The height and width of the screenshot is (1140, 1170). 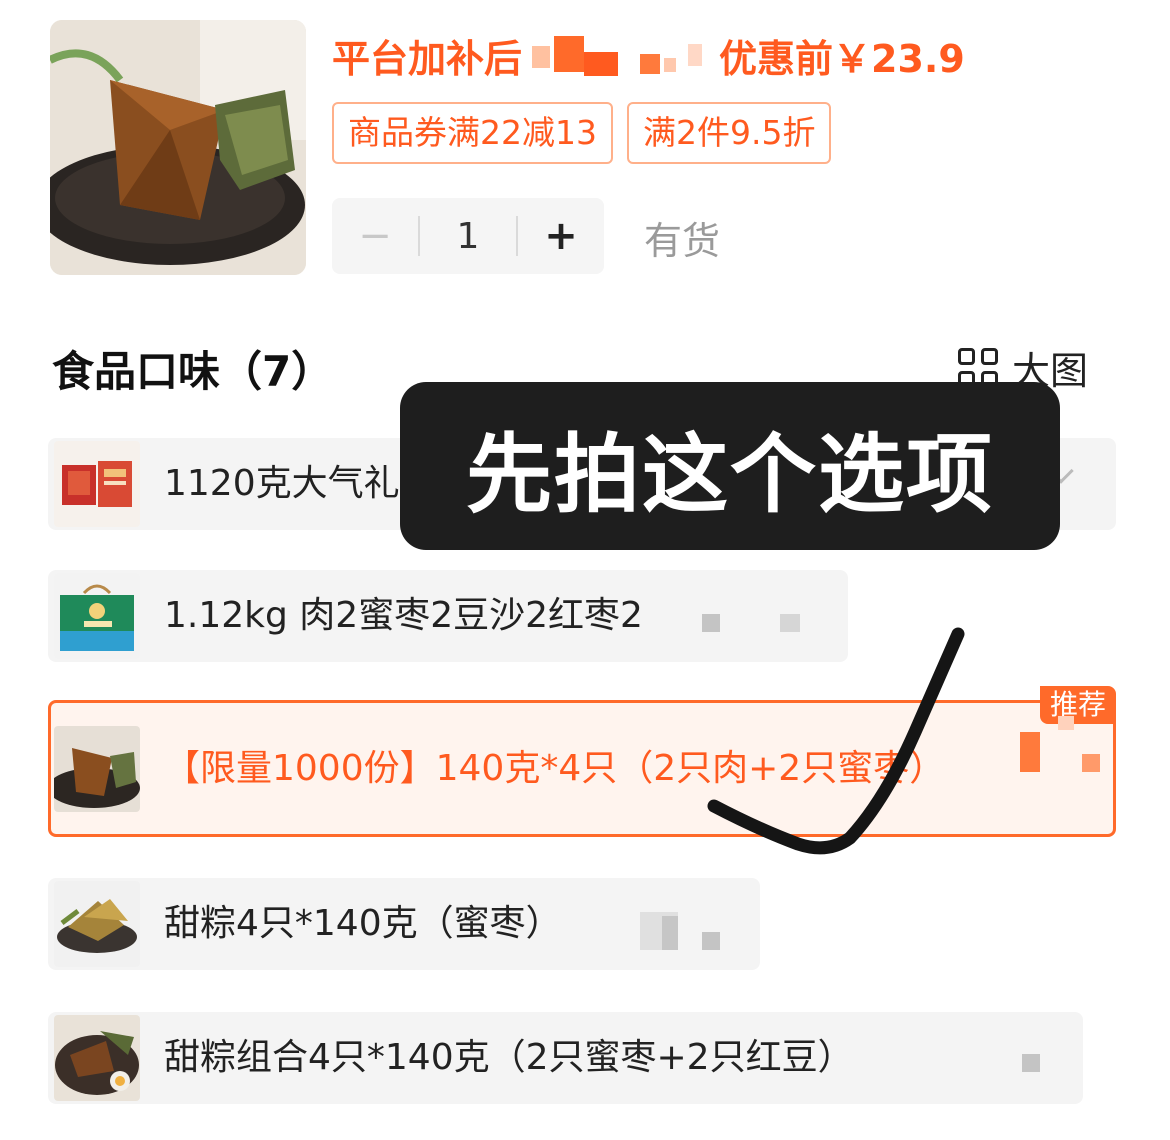 What do you see at coordinates (472, 133) in the screenshot?
I see `coupon-tag: 商品券满22减13` at bounding box center [472, 133].